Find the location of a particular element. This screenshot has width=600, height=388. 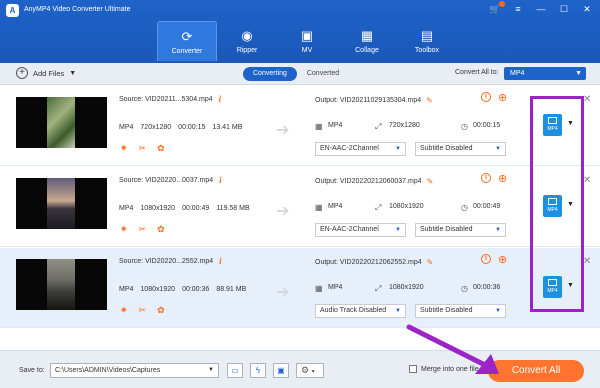

tab-collage: ▦ Collage is located at coordinates (367, 41).